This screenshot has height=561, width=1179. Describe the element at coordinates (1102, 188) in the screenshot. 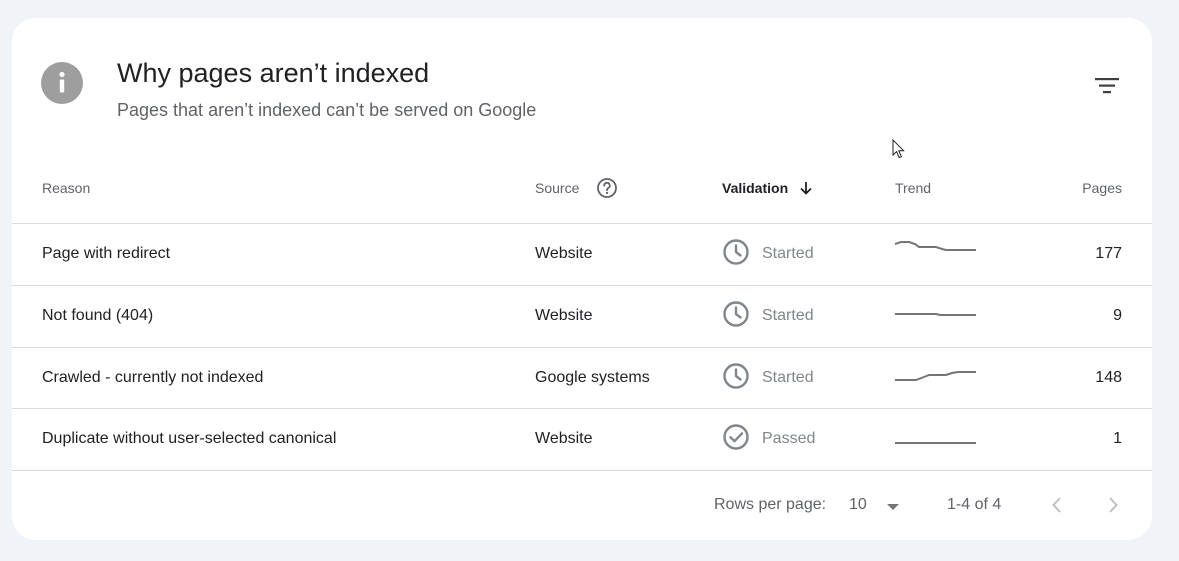

I see `column-header-pages: Pages` at that location.